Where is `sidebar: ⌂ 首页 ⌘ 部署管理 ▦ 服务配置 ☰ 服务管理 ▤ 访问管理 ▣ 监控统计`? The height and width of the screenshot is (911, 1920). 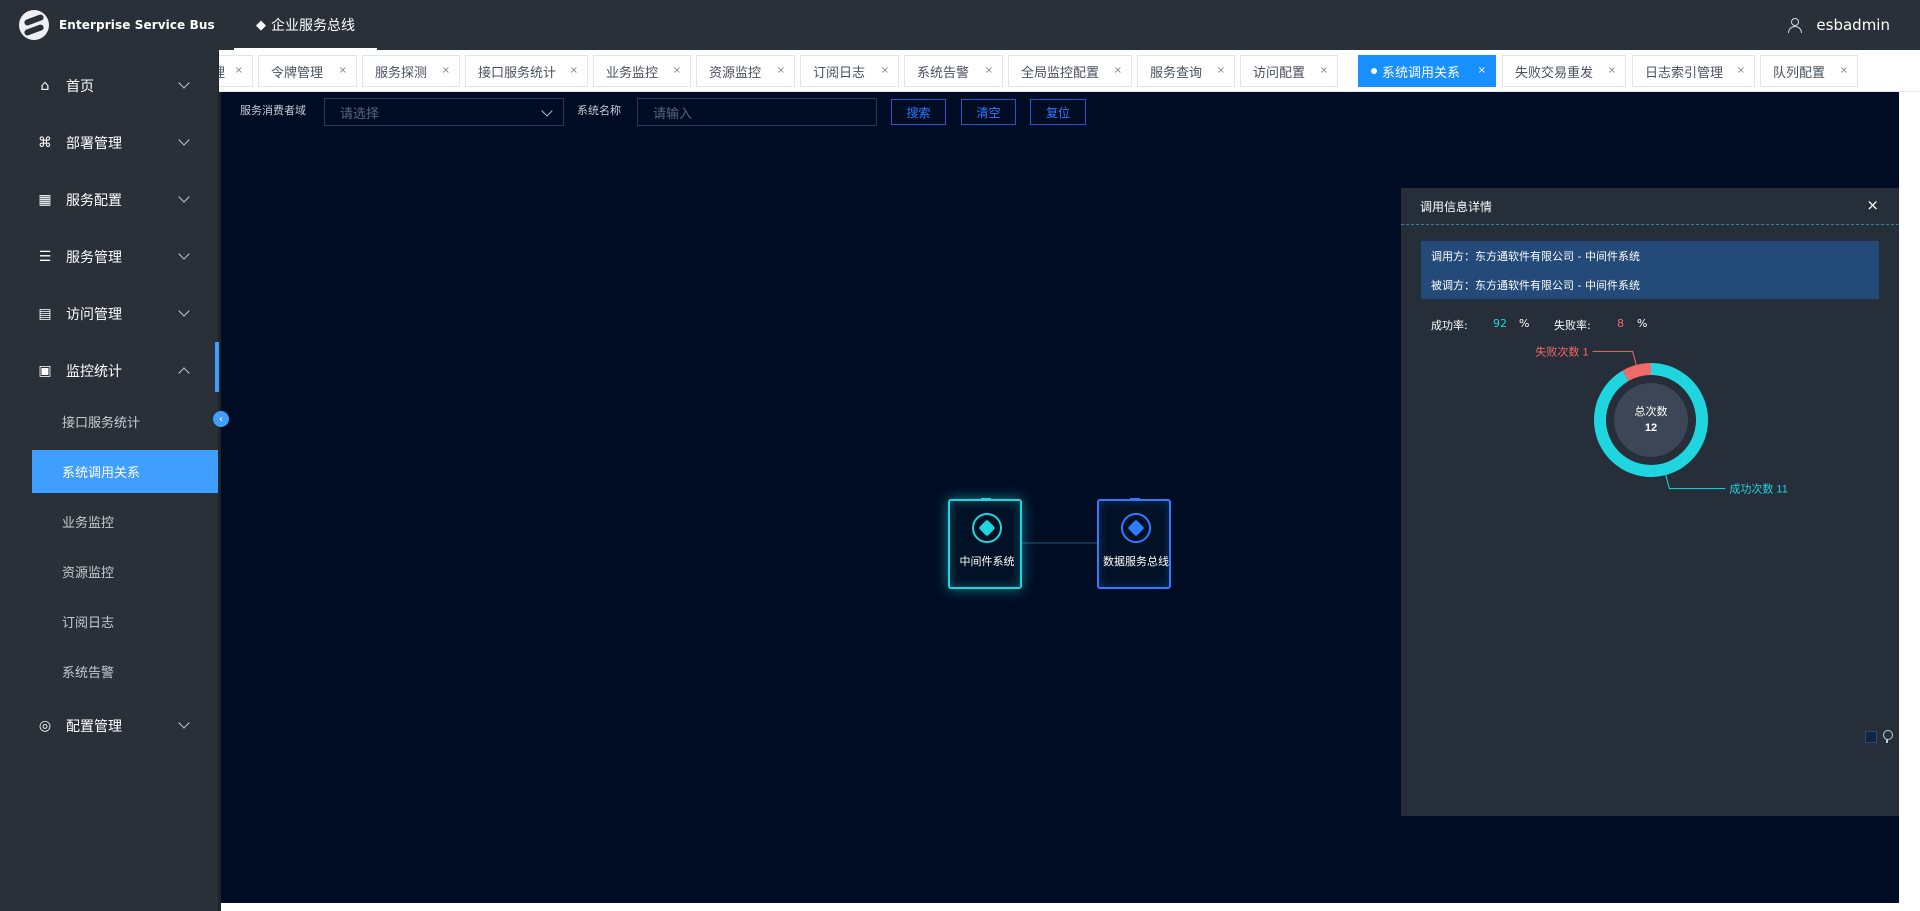 sidebar: ⌂ 首页 ⌘ 部署管理 ▦ 服务配置 ☰ 服务管理 ▤ 访问管理 ▣ 监控统计 is located at coordinates (109, 480).